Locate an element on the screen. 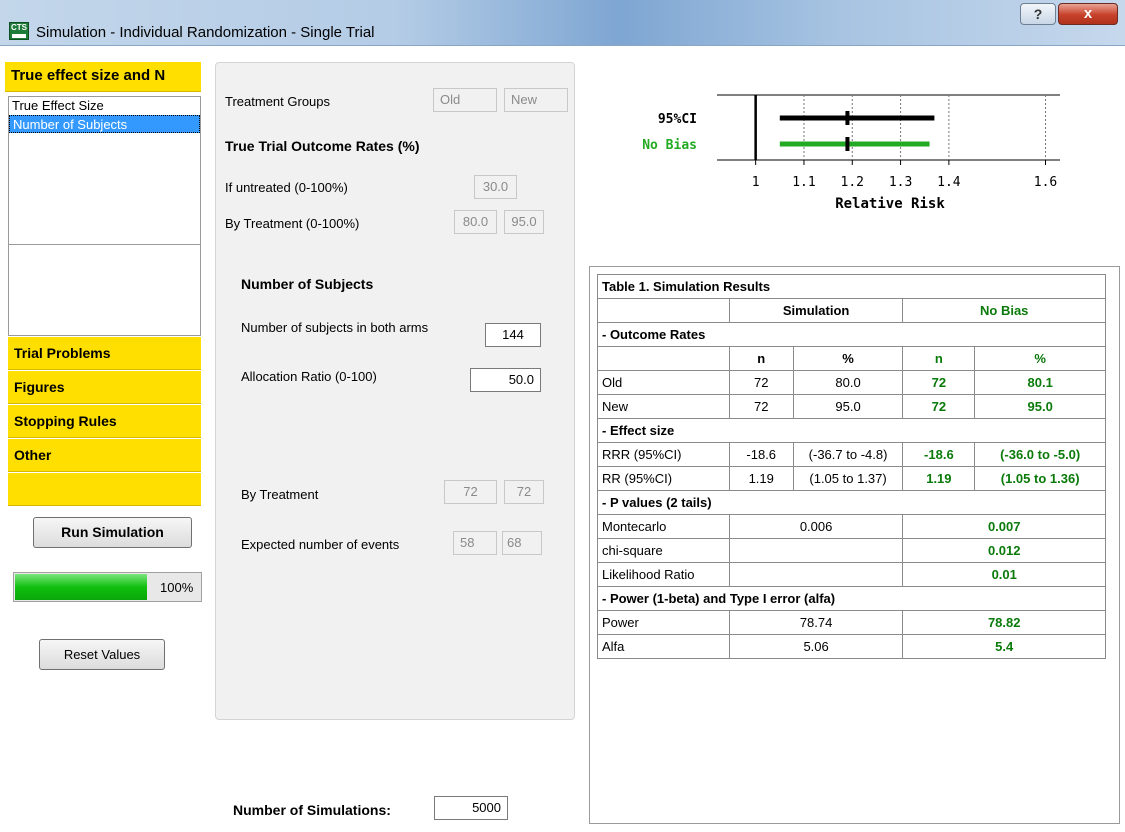  row-label-old: Old is located at coordinates (663, 382).